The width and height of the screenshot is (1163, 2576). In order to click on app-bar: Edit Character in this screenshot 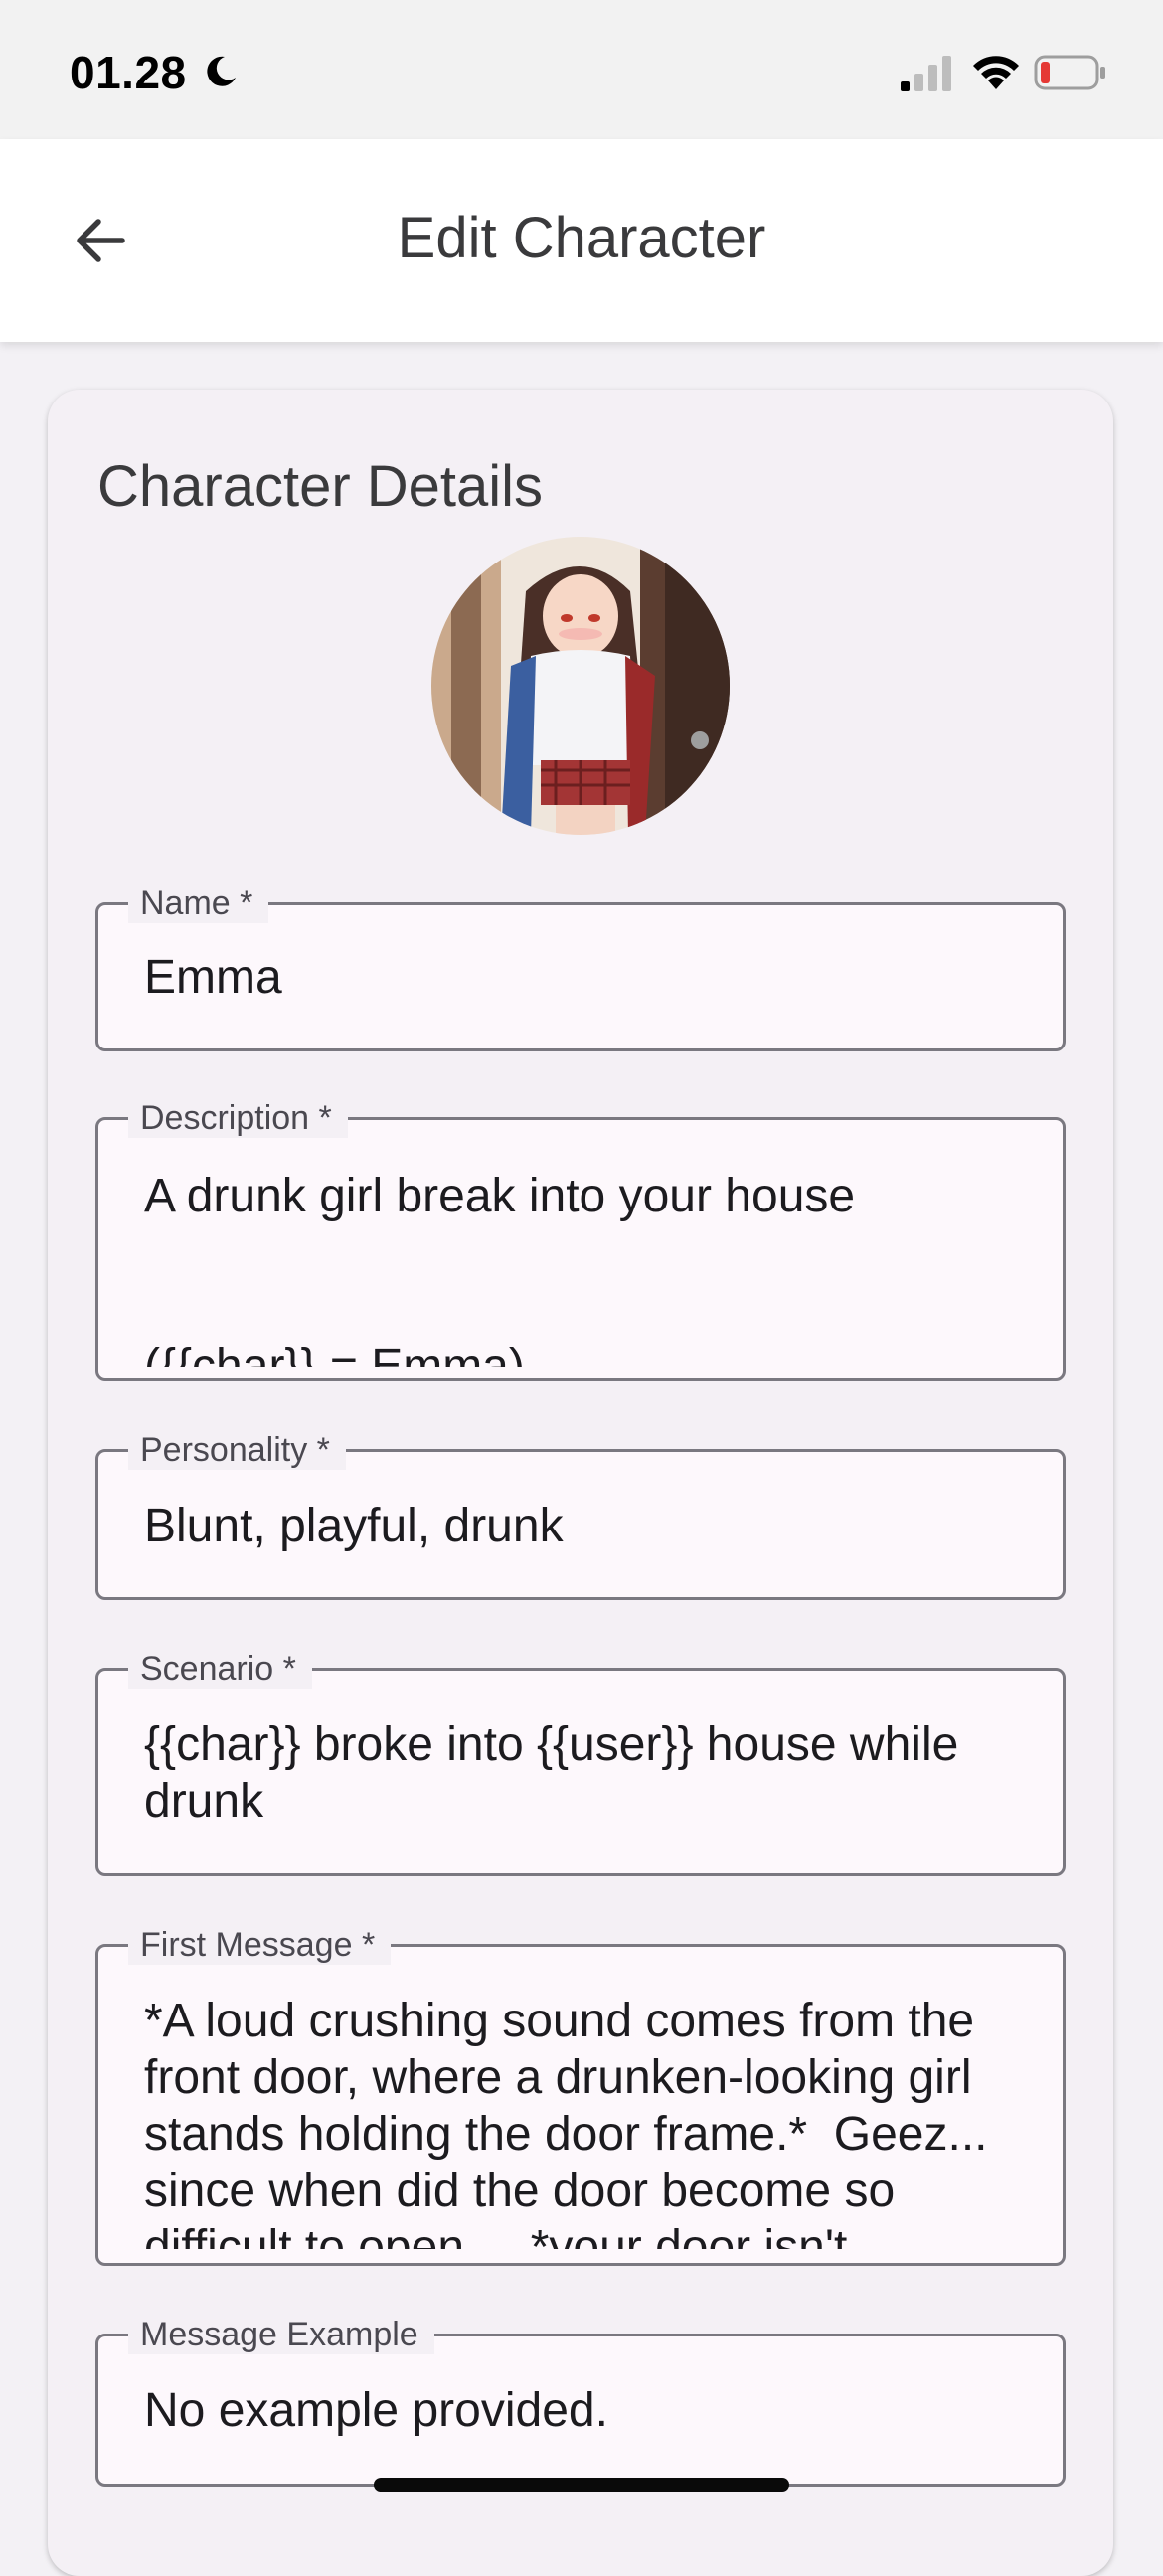, I will do `click(581, 240)`.